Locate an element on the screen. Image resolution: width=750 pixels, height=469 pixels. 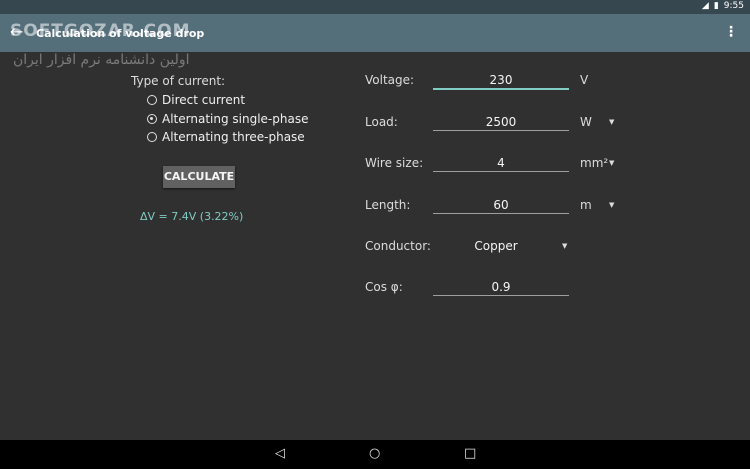
calculate-button: CALCULATE is located at coordinates (199, 177).